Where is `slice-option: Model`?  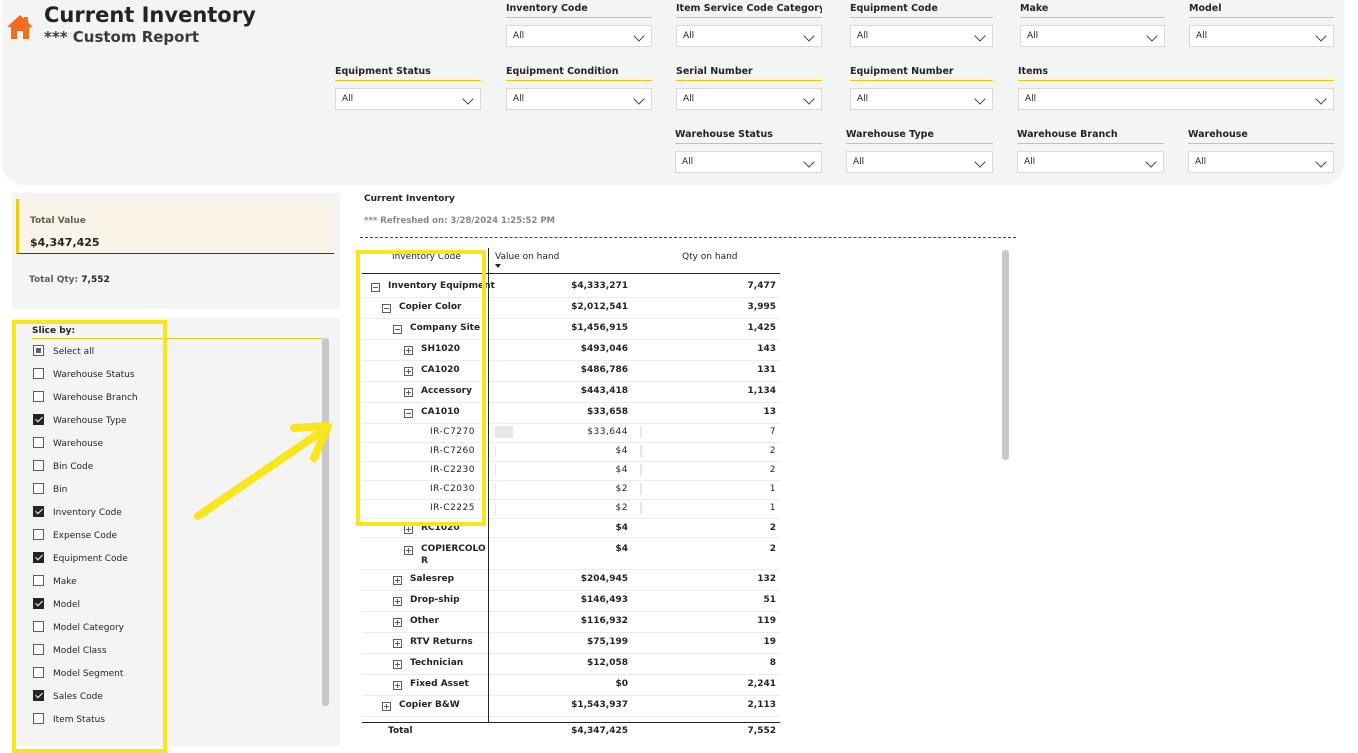 slice-option: Model is located at coordinates (56, 606).